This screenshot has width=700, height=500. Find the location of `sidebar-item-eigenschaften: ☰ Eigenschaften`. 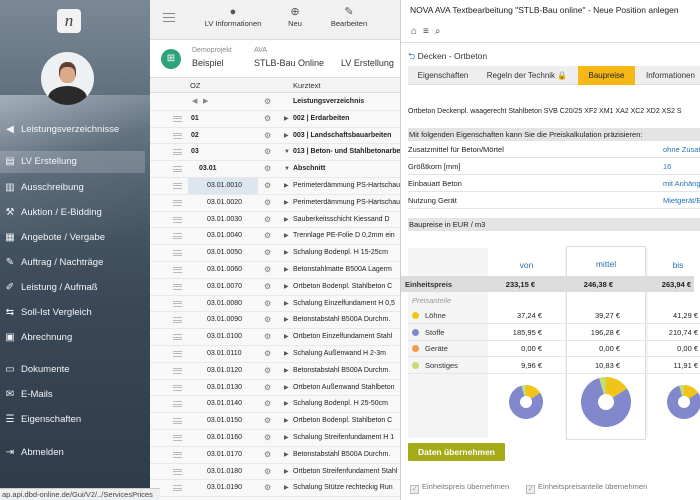

sidebar-item-eigenschaften: ☰ Eigenschaften is located at coordinates (72, 420).